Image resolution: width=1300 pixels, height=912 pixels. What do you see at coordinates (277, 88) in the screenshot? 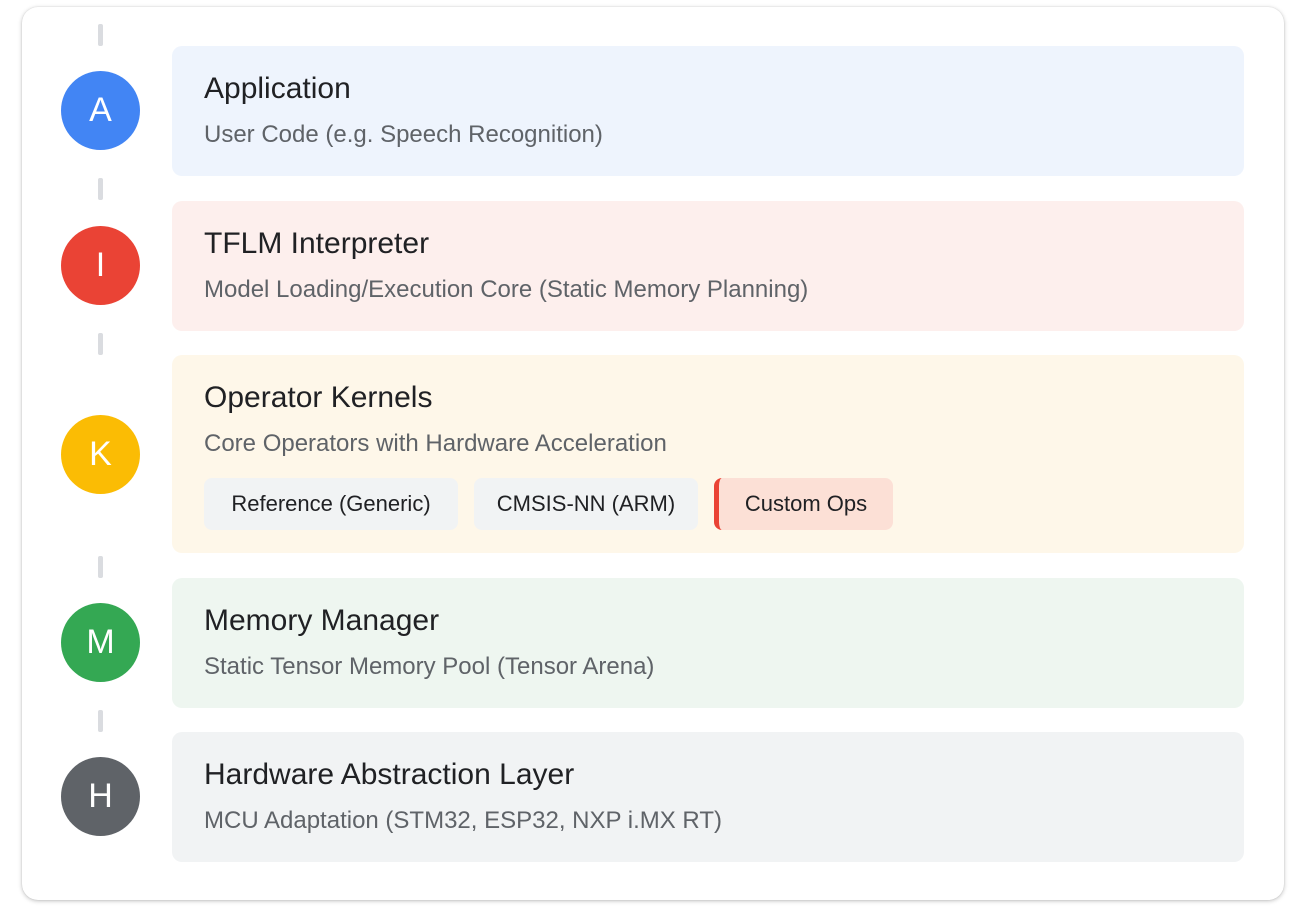
I see `layer-title: Application` at bounding box center [277, 88].